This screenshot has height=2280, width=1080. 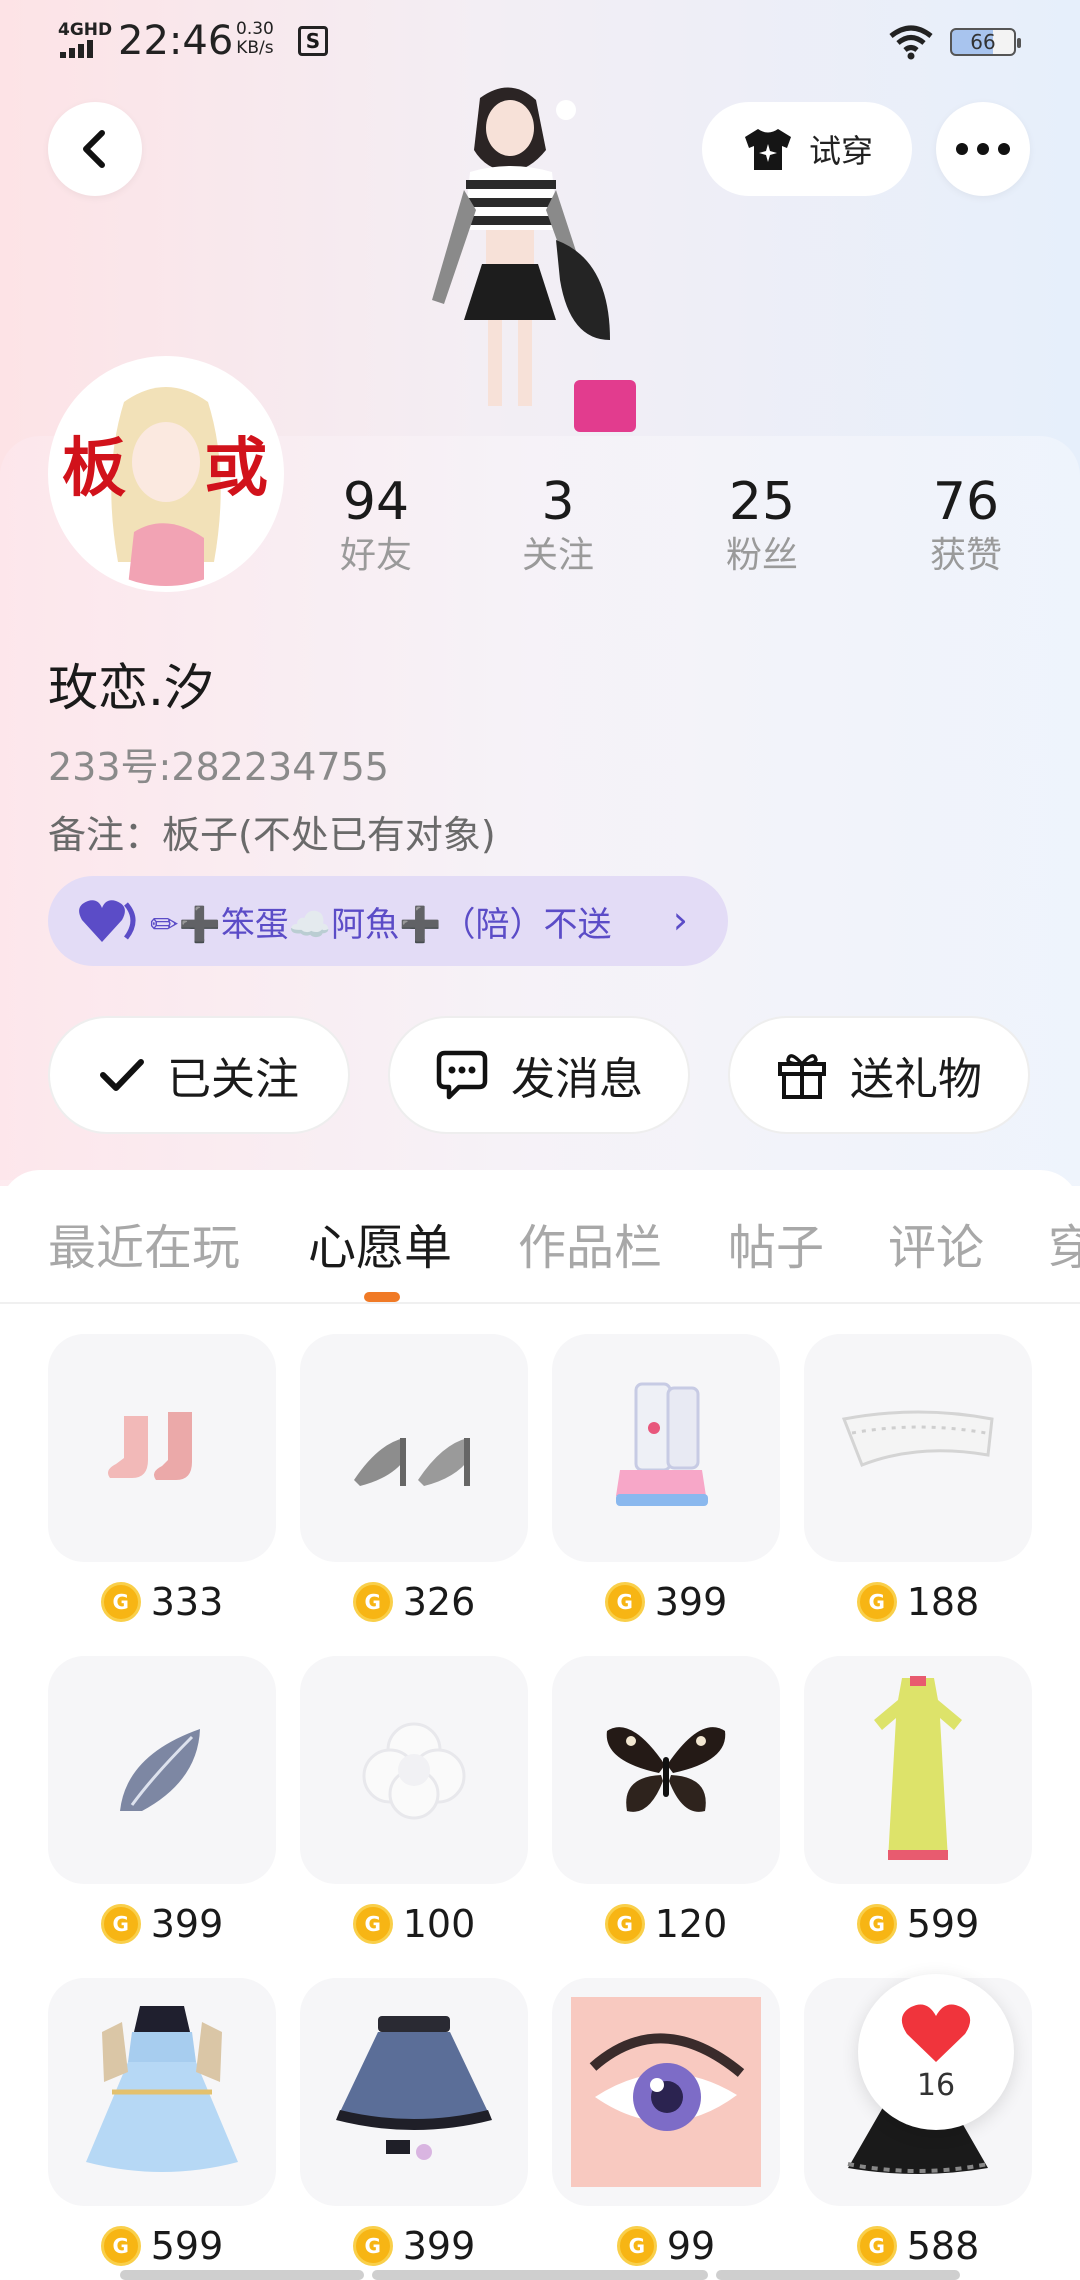 What do you see at coordinates (590, 1243) in the screenshot?
I see `tab-works: 作品栏` at bounding box center [590, 1243].